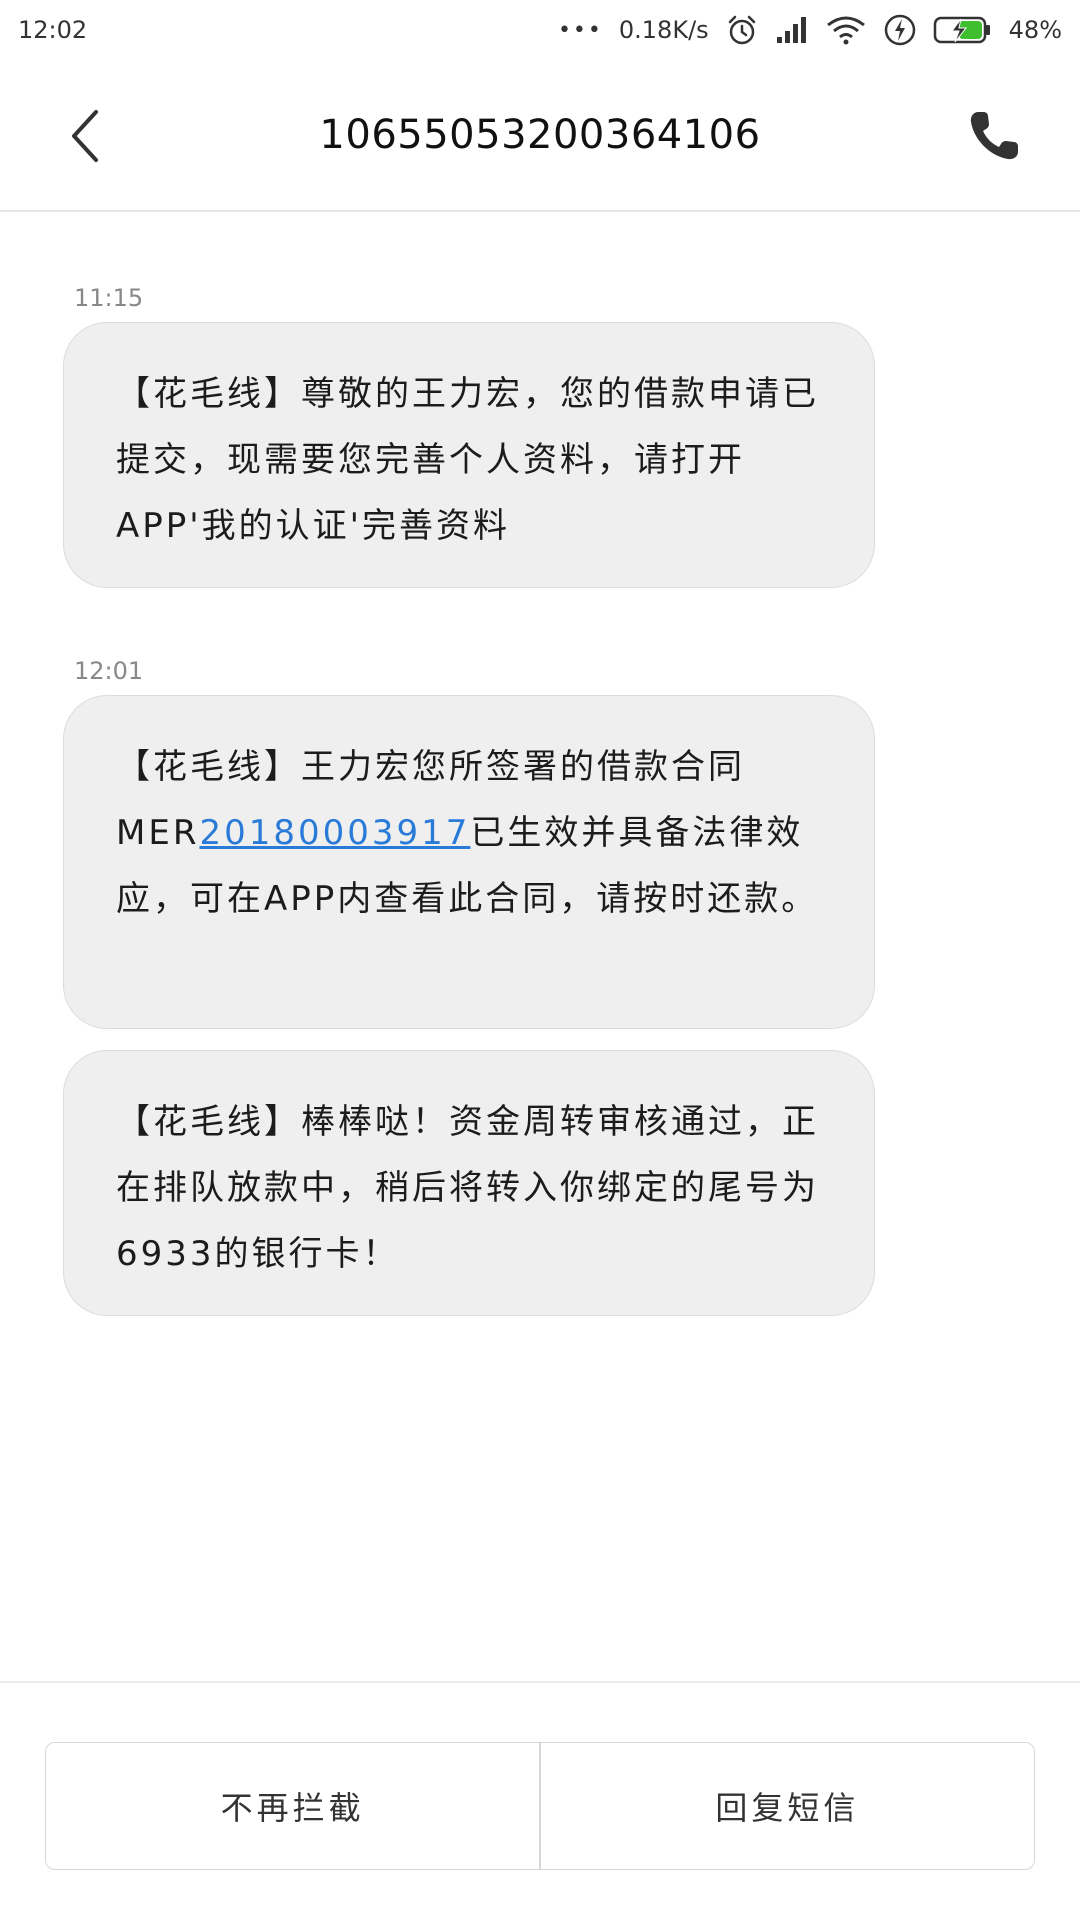  Describe the element at coordinates (900, 30) in the screenshot. I see `flash-icon` at that location.